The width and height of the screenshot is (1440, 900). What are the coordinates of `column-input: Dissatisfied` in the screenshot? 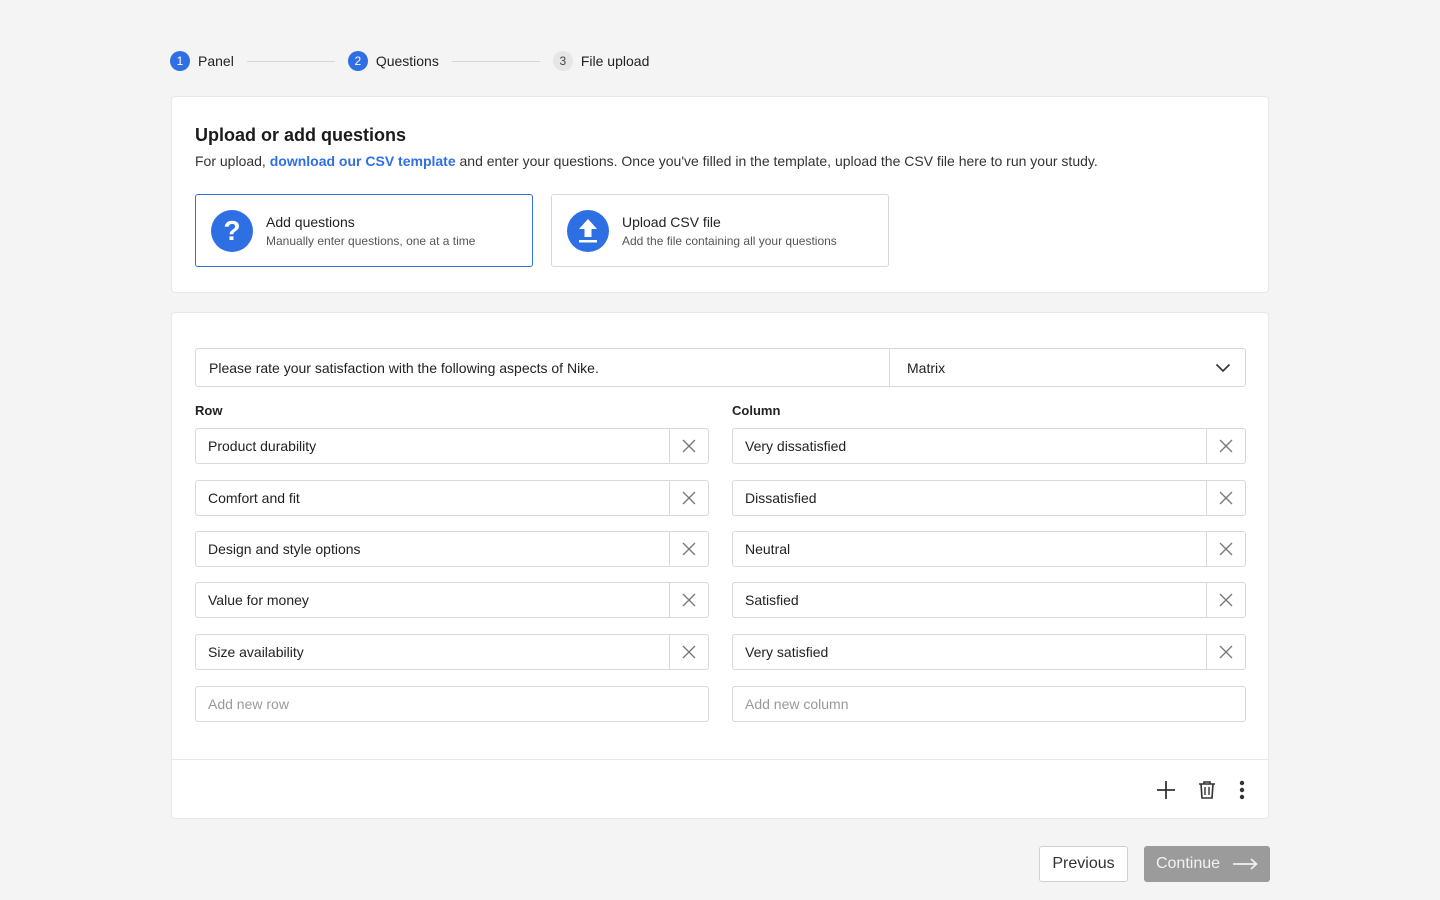 It's located at (970, 498).